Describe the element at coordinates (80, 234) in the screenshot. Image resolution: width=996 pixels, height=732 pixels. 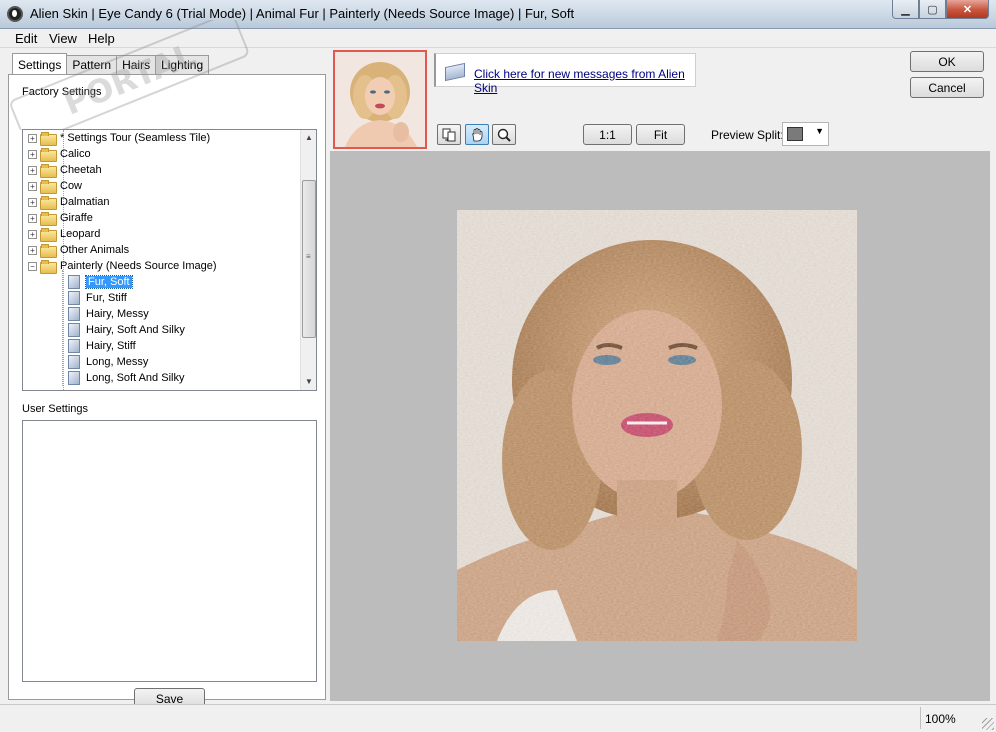
I see `tree-item-label: Leopard` at that location.